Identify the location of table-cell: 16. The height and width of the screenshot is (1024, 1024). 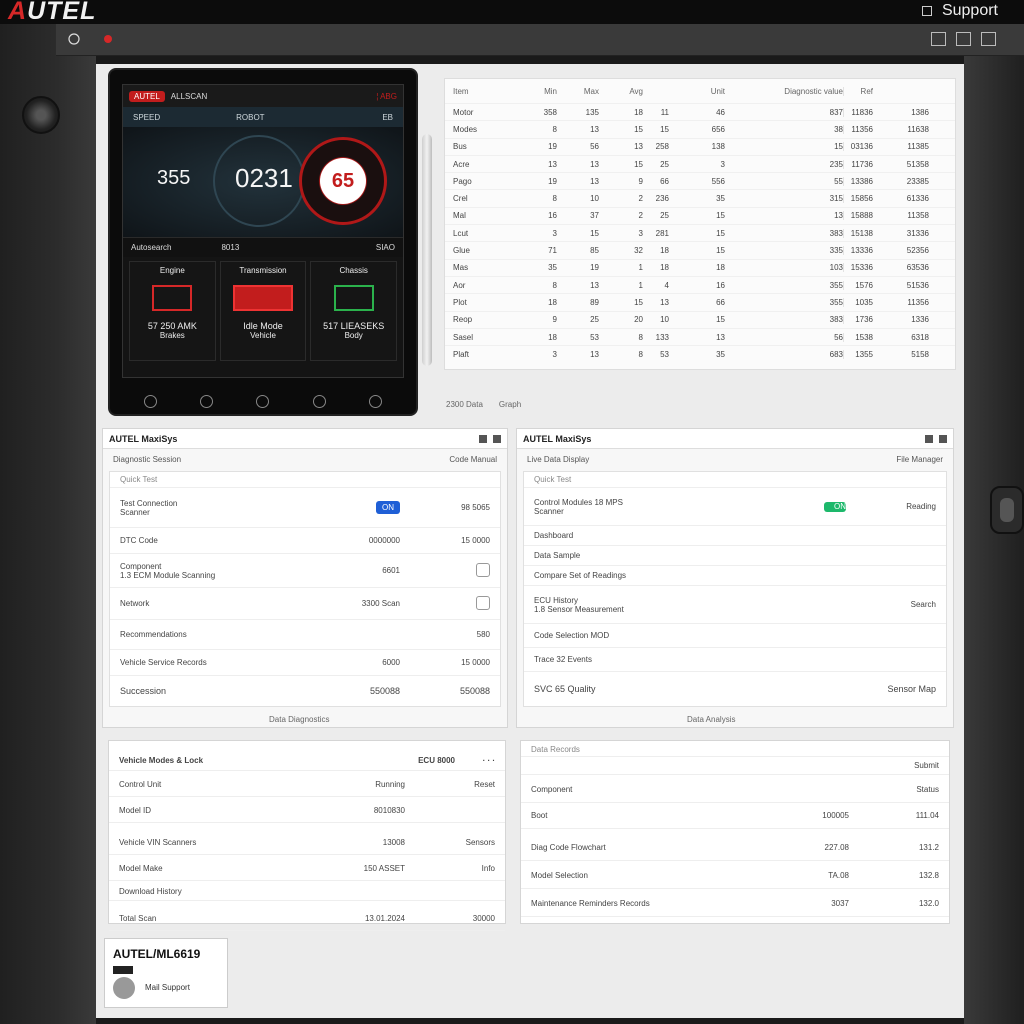
(552, 216).